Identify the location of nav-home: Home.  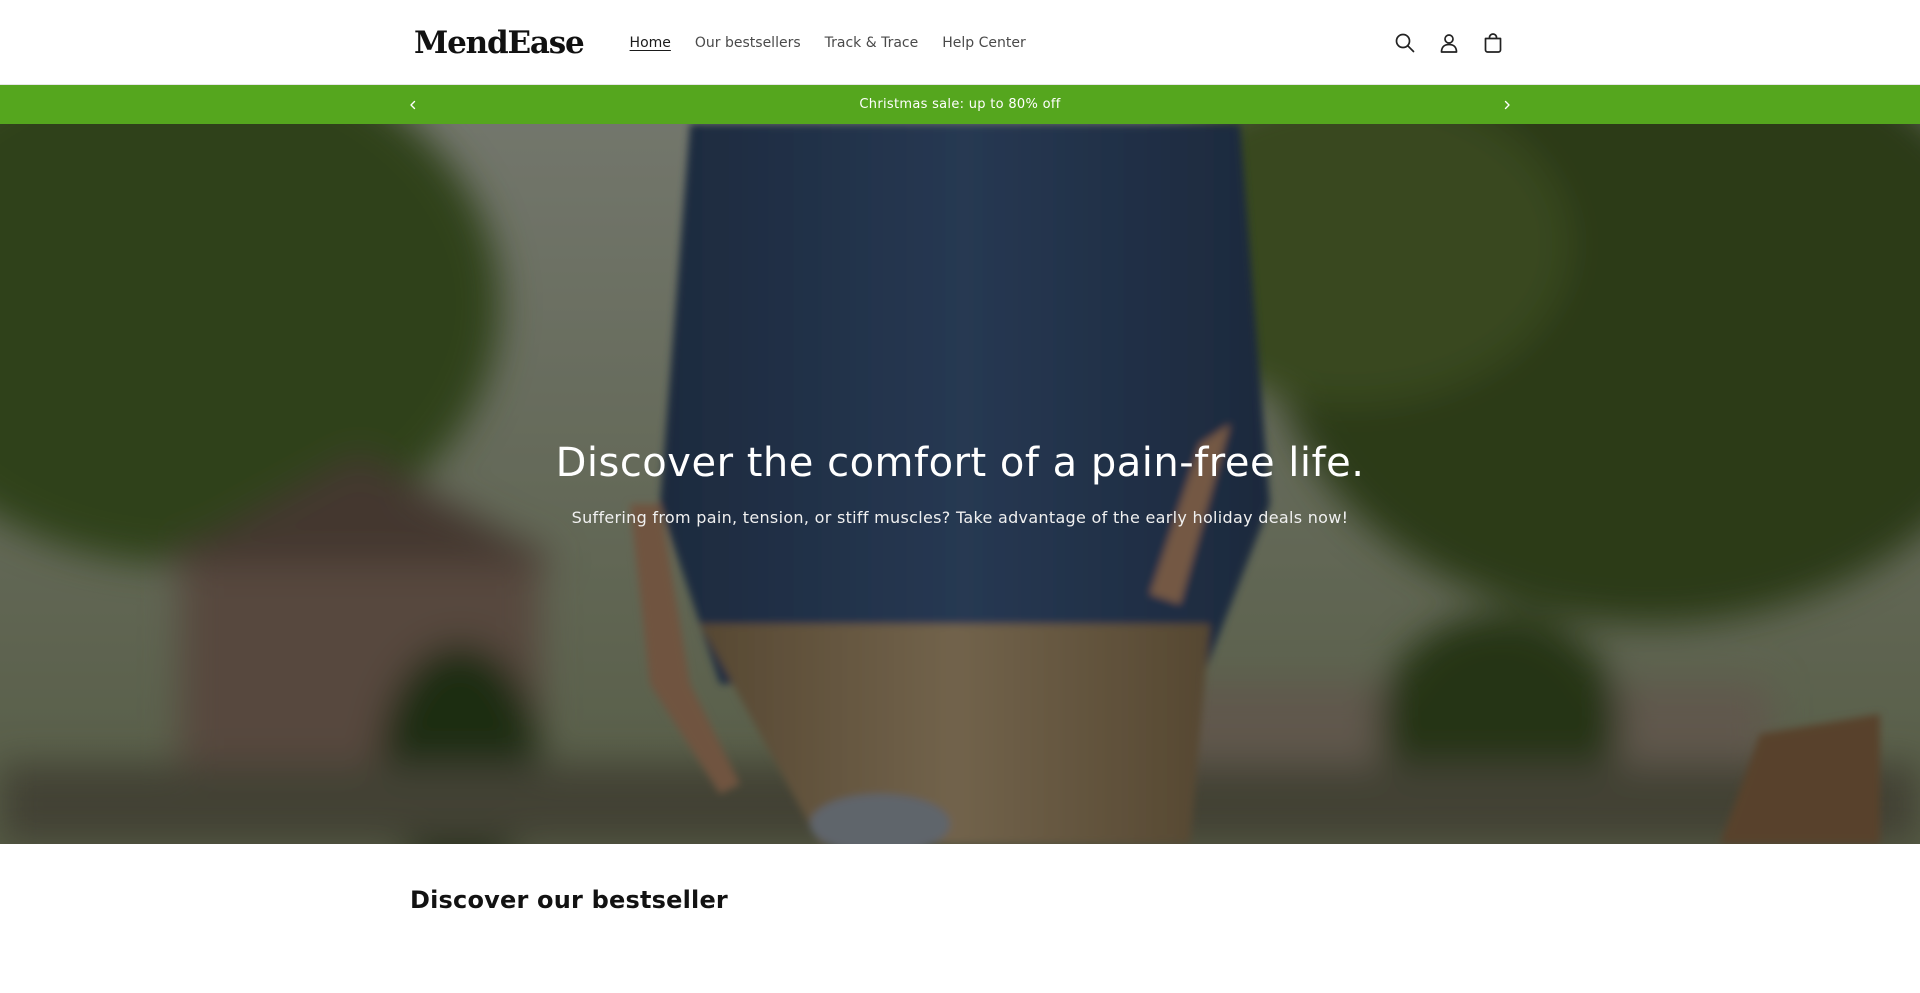
(650, 43).